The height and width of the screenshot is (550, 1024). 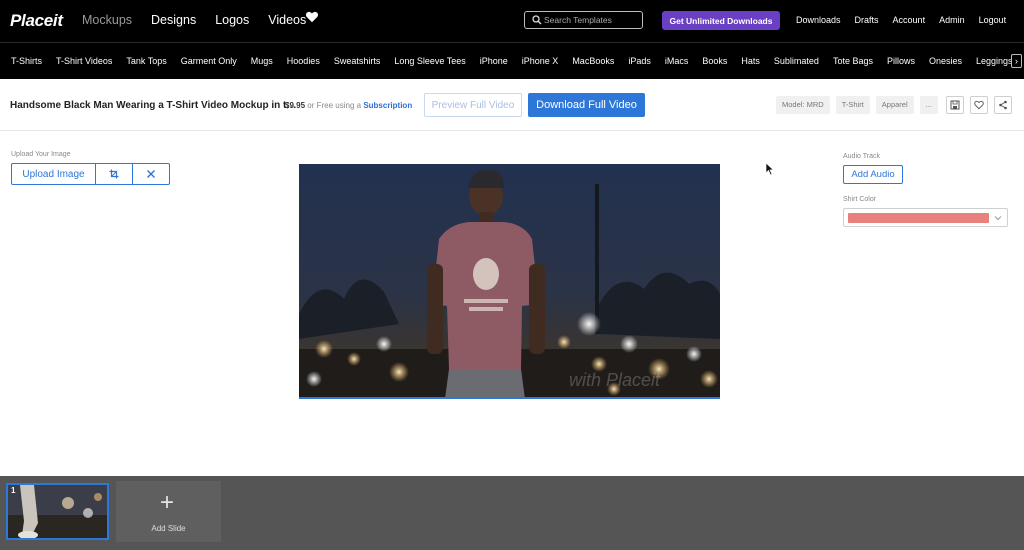 I want to click on add-slide-button: + Add Slide, so click(x=168, y=511).